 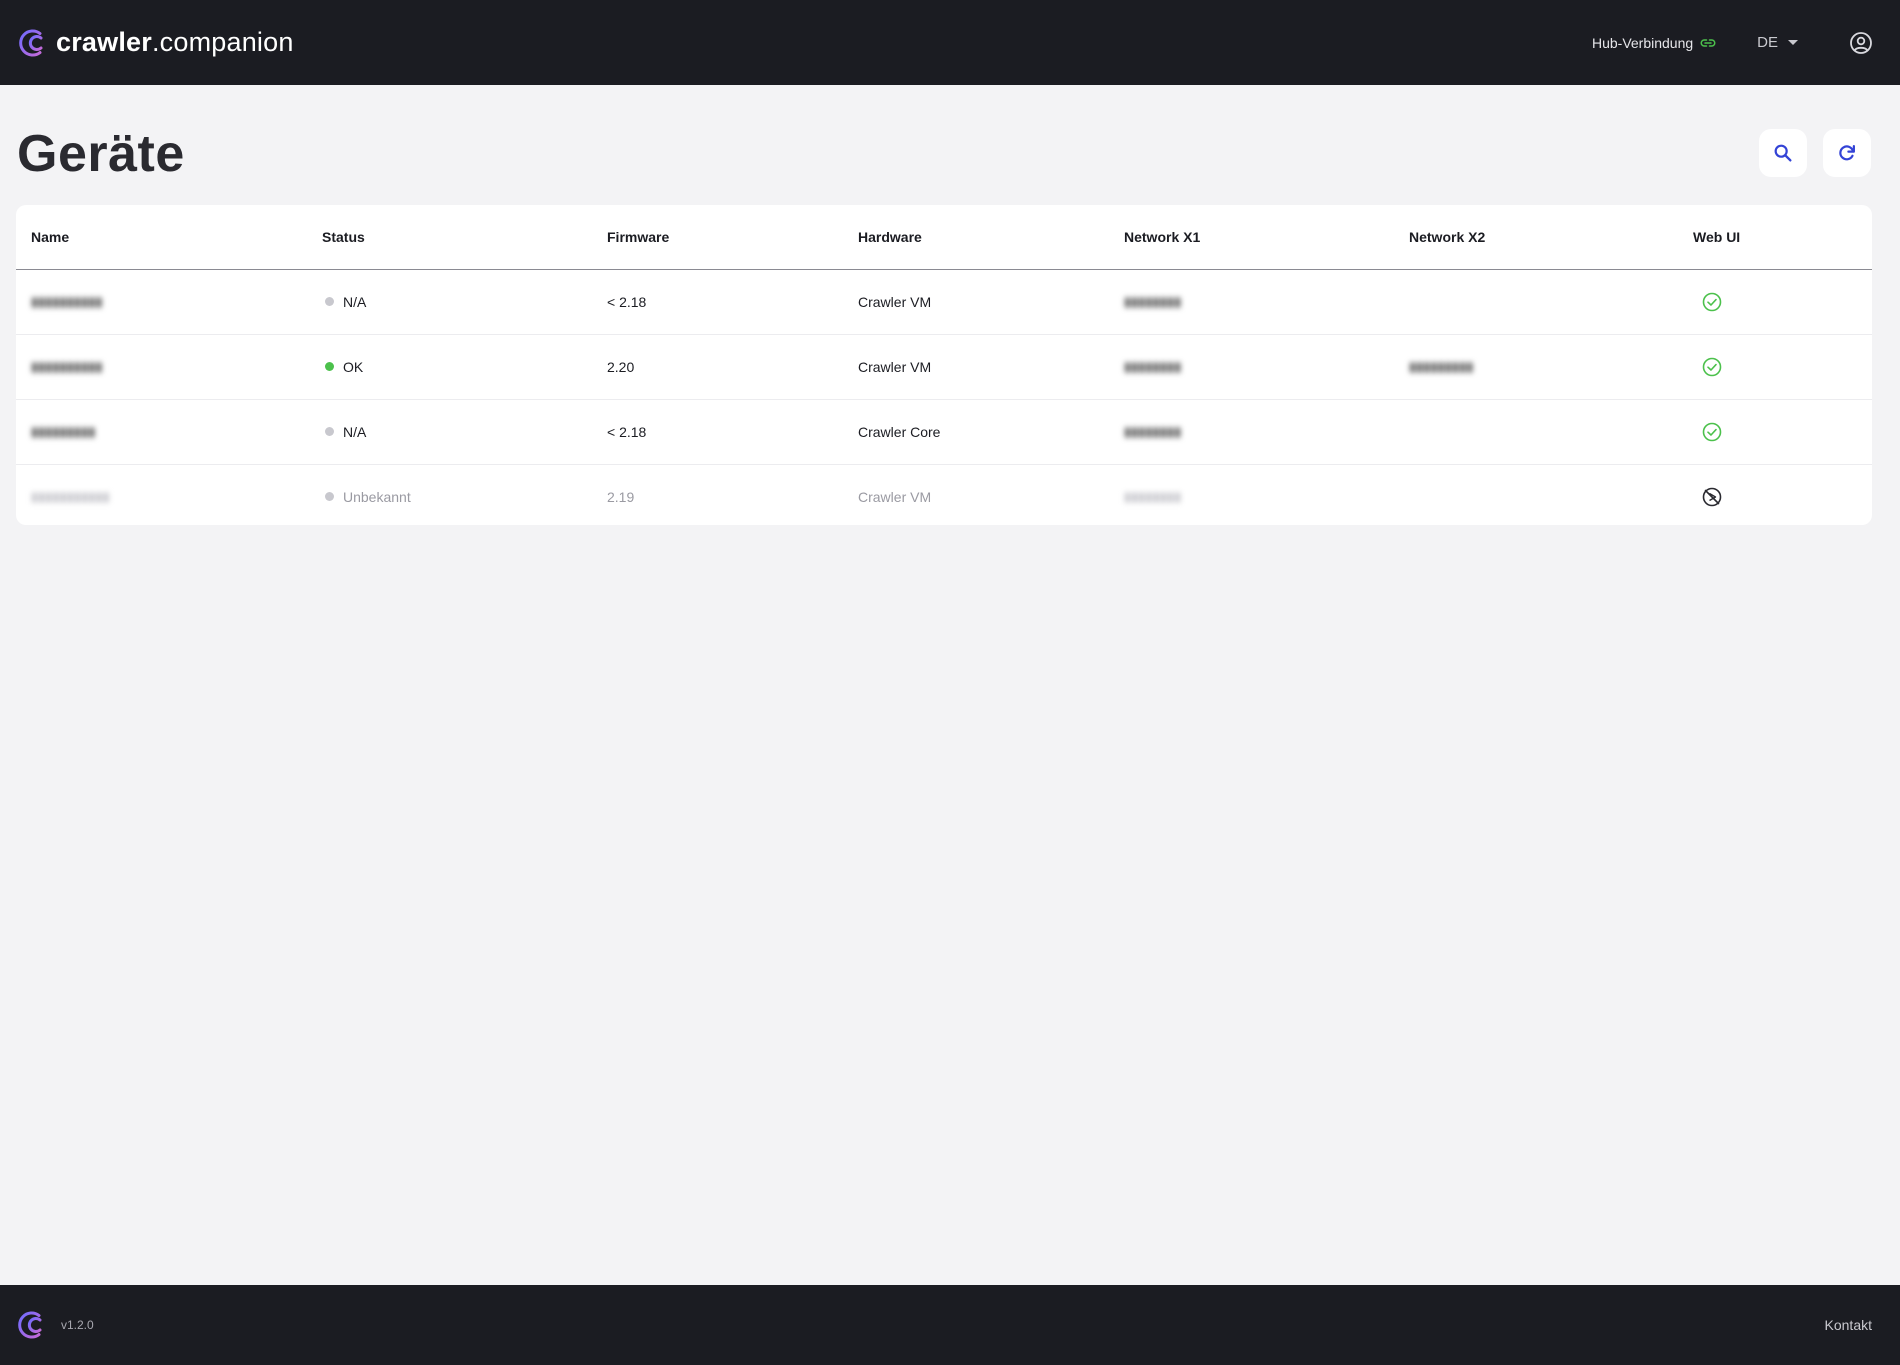 What do you see at coordinates (1708, 42) in the screenshot?
I see `link-icon` at bounding box center [1708, 42].